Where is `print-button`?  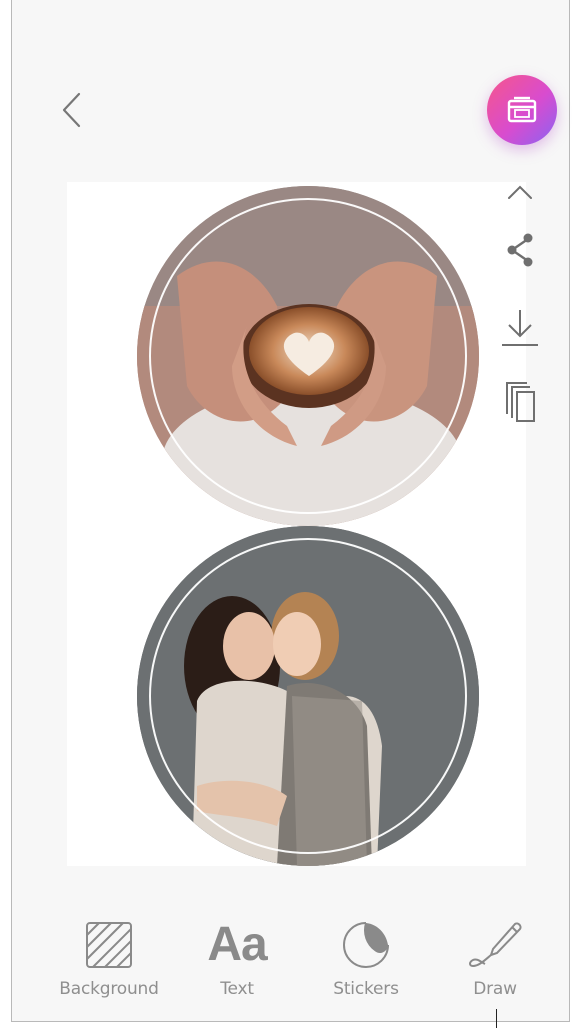 print-button is located at coordinates (522, 110).